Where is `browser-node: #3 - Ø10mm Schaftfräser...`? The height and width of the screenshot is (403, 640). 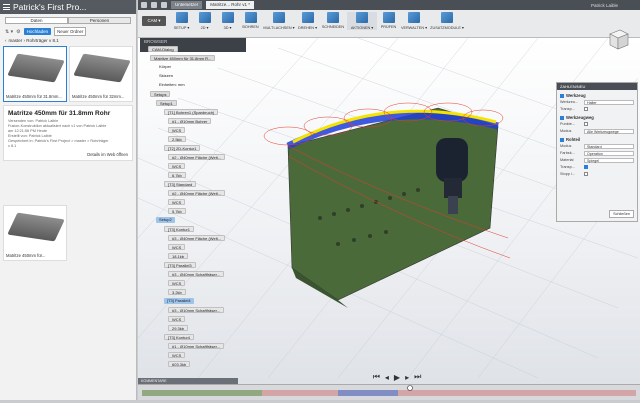 browser-node: #3 - Ø10mm Schaftfräser... is located at coordinates (196, 310).